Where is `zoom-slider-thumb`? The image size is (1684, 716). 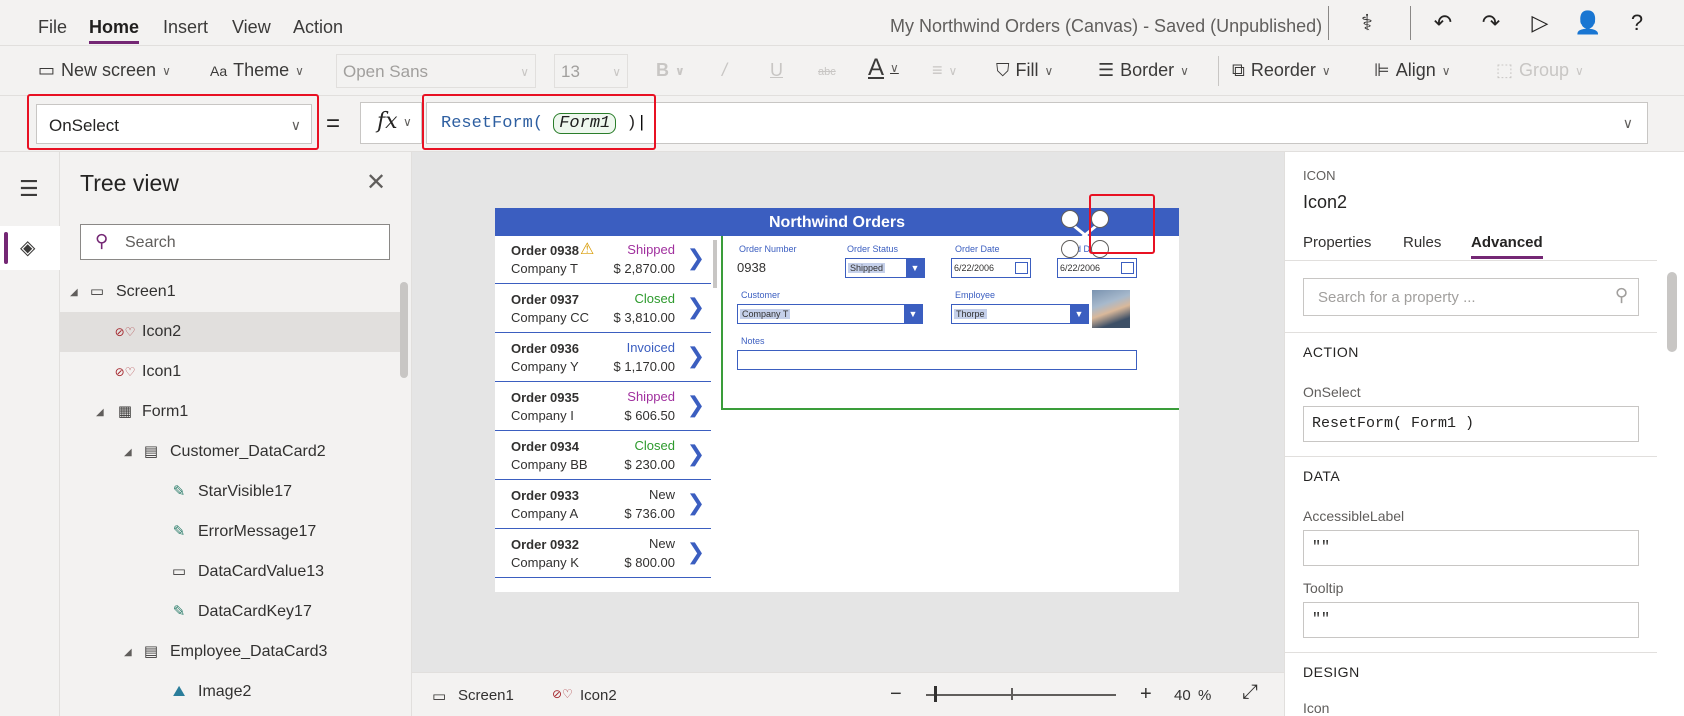
zoom-slider-thumb is located at coordinates (935, 694).